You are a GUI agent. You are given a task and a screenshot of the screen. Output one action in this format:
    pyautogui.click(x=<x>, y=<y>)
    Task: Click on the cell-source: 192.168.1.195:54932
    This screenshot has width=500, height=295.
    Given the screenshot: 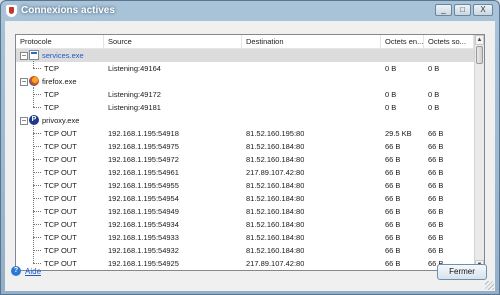 What is the action you would take?
    pyautogui.click(x=143, y=250)
    